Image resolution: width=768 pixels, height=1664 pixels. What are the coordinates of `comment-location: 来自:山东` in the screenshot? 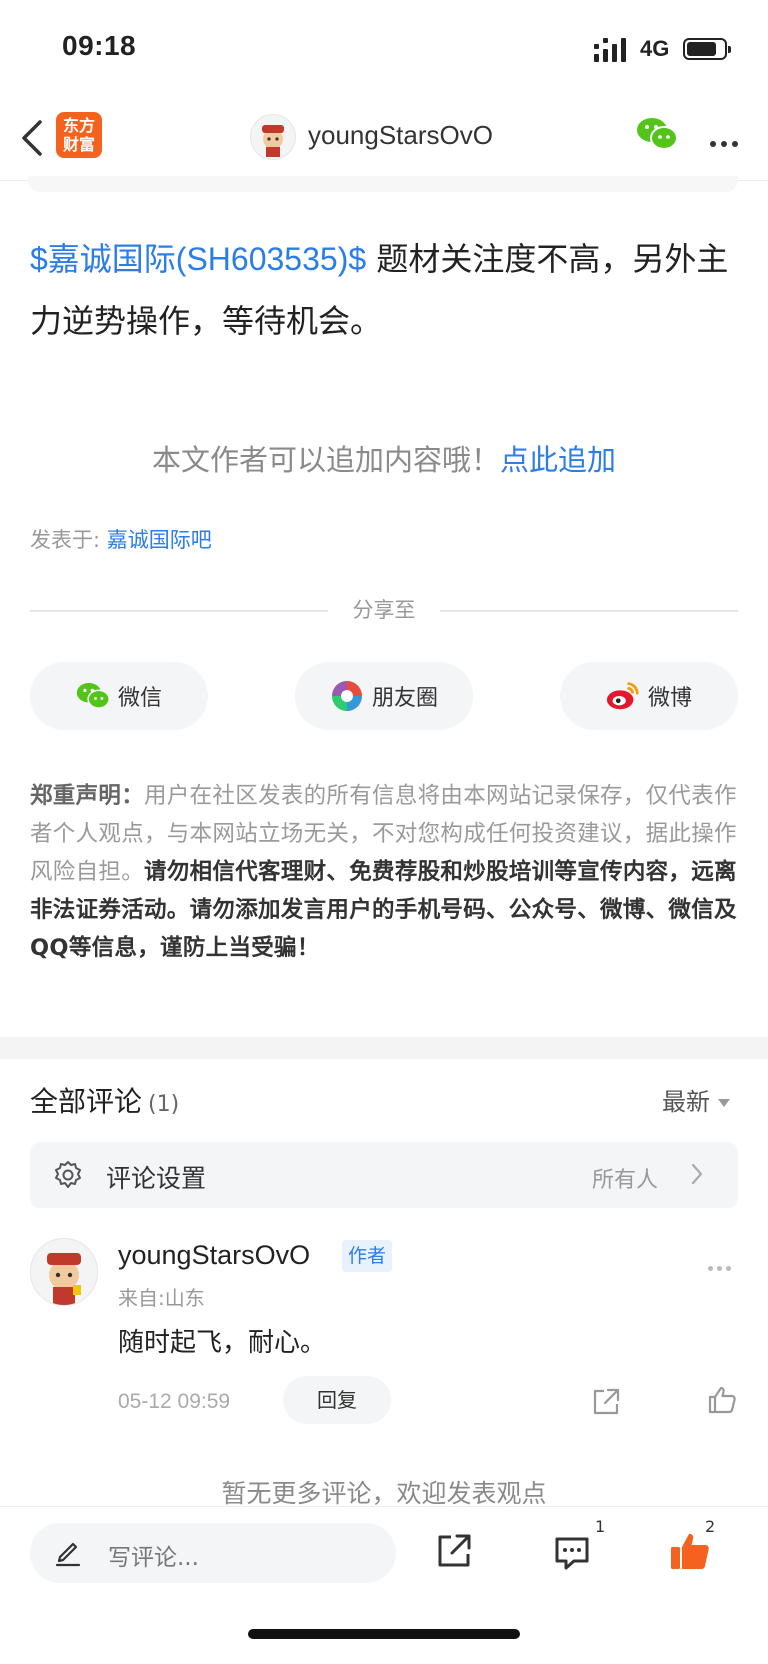 It's located at (161, 1298).